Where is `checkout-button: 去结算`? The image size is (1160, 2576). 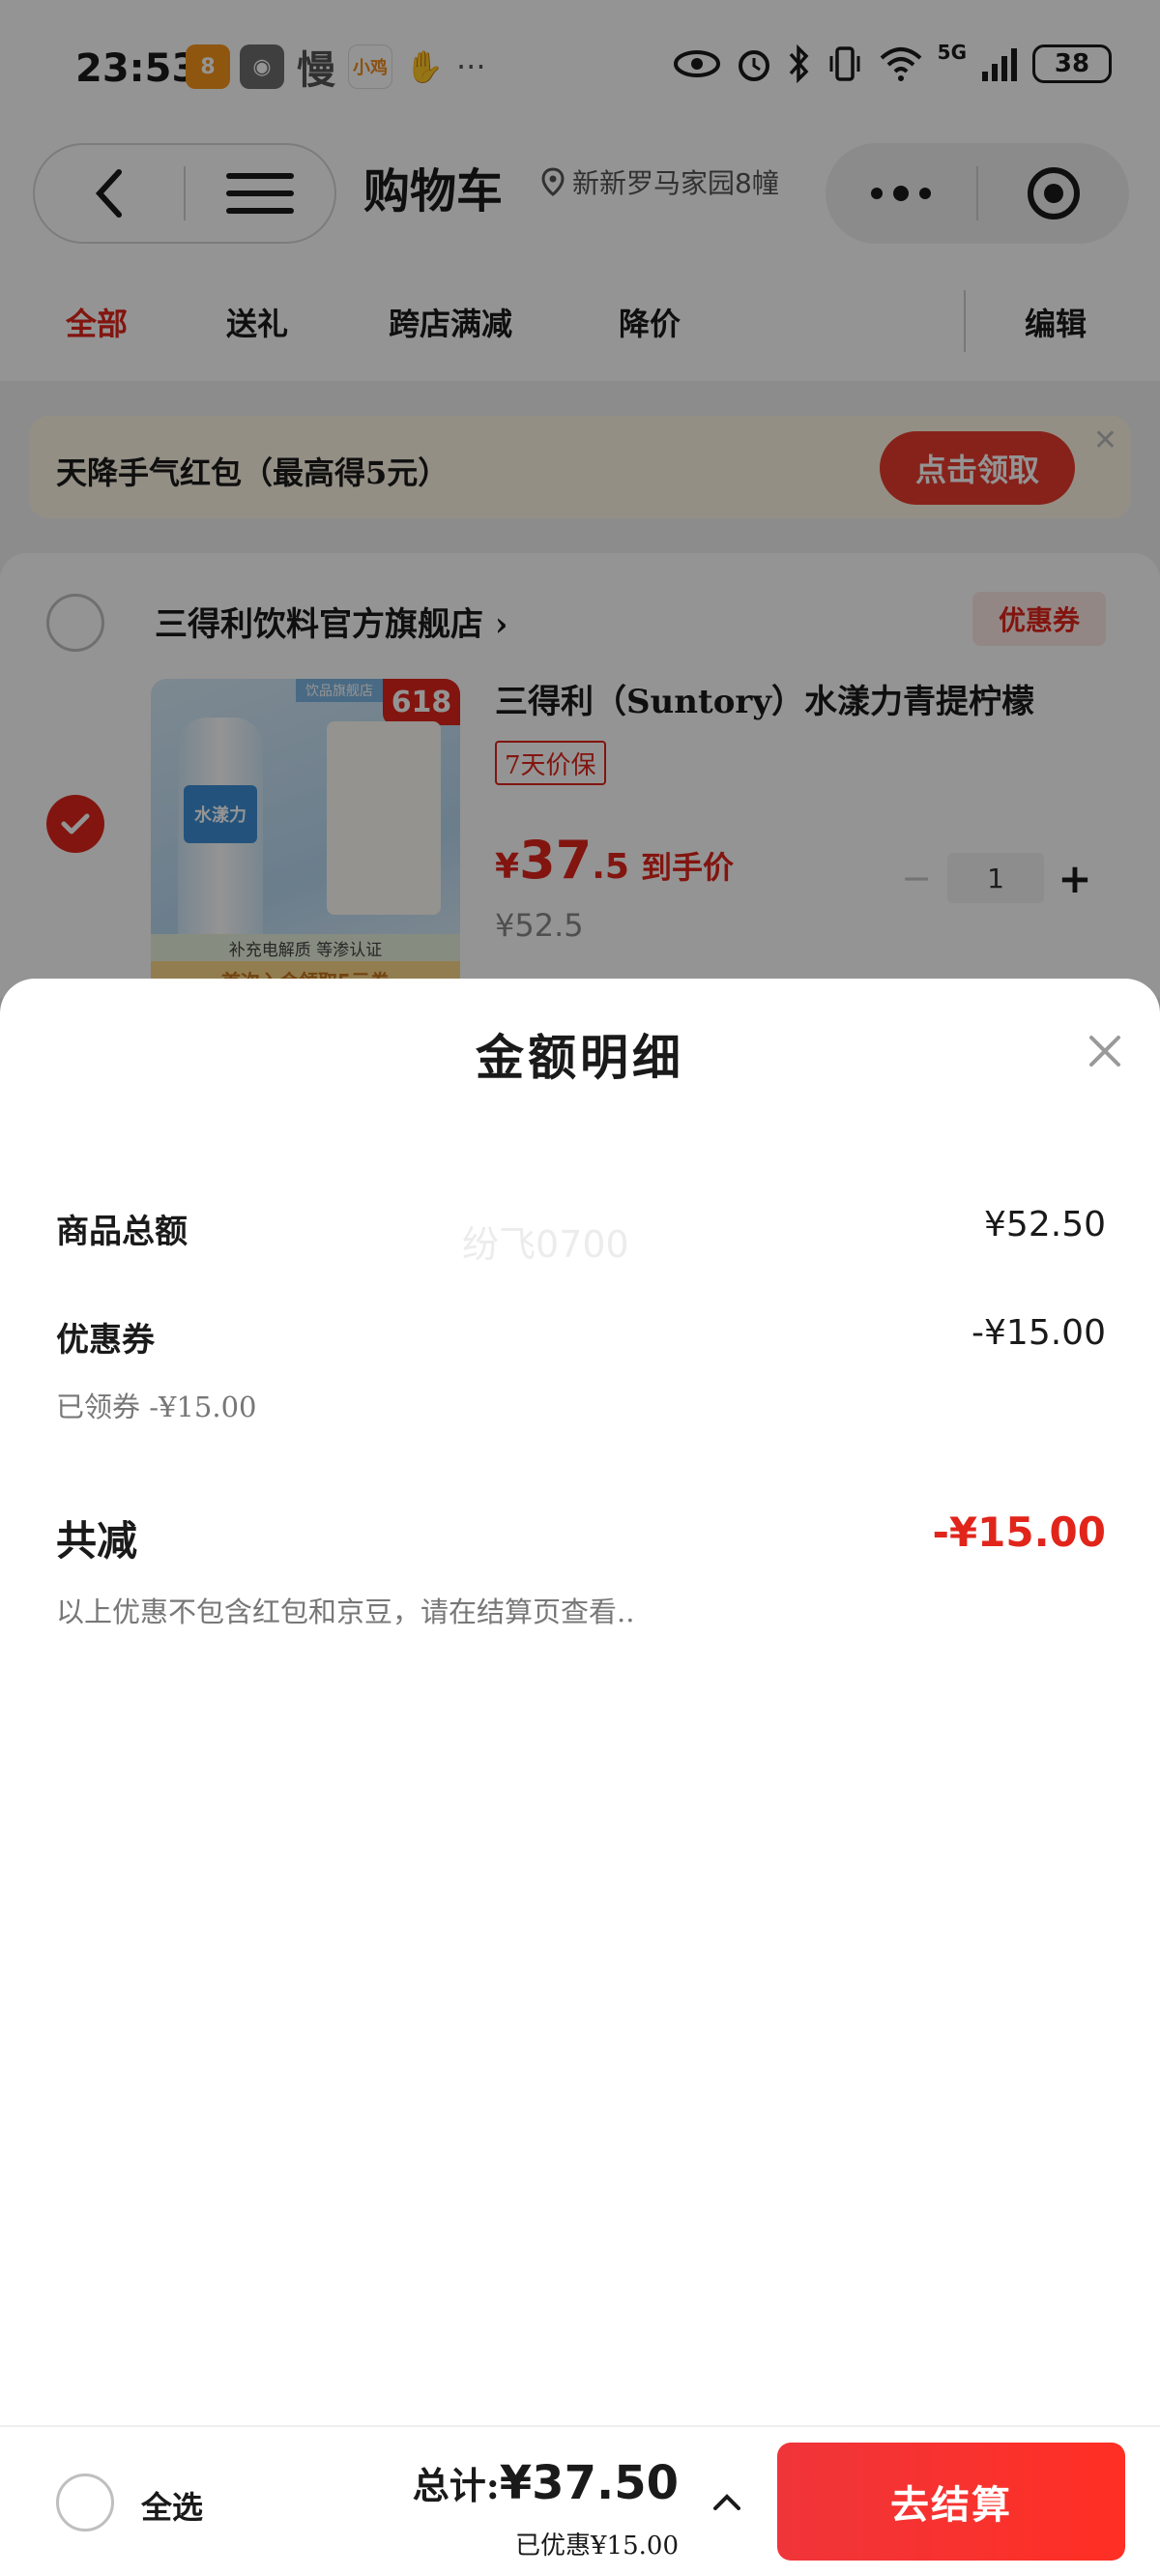 checkout-button: 去结算 is located at coordinates (951, 2502).